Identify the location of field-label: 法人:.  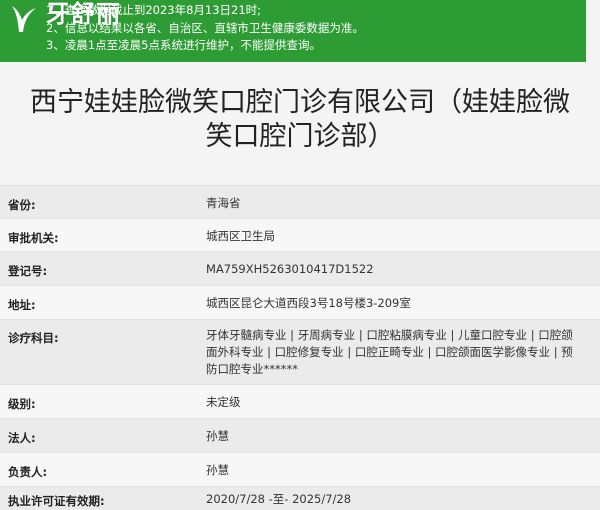
(22, 438).